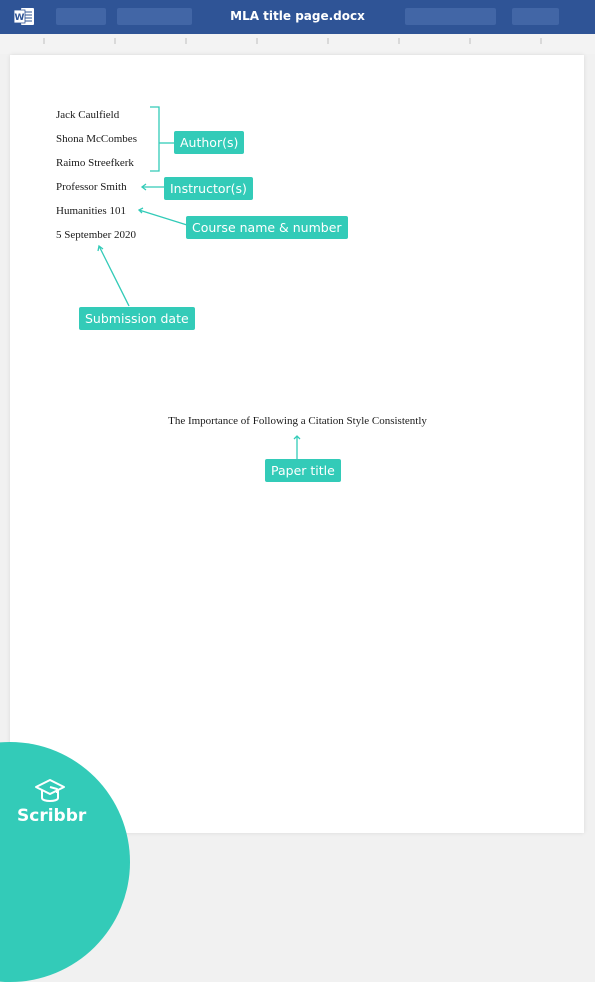 Image resolution: width=595 pixels, height=982 pixels. Describe the element at coordinates (137, 318) in the screenshot. I see `date-annotation: Submission date` at that location.